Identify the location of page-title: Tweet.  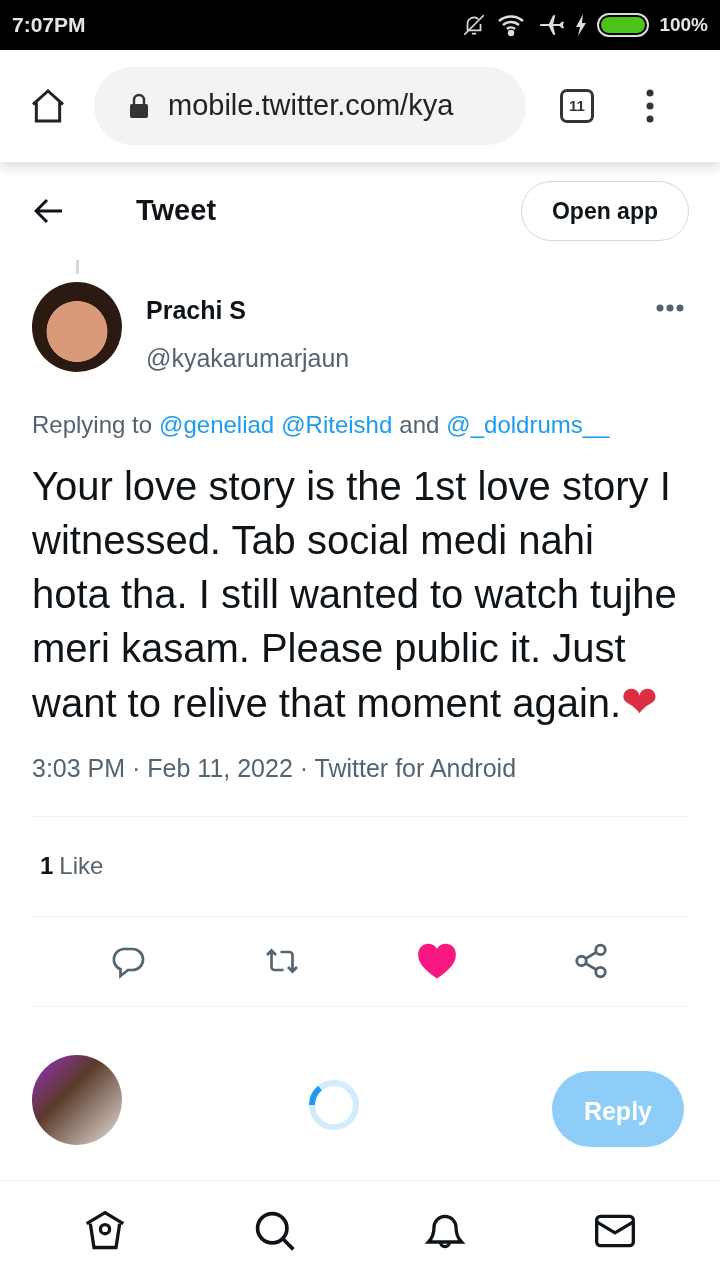
(176, 211).